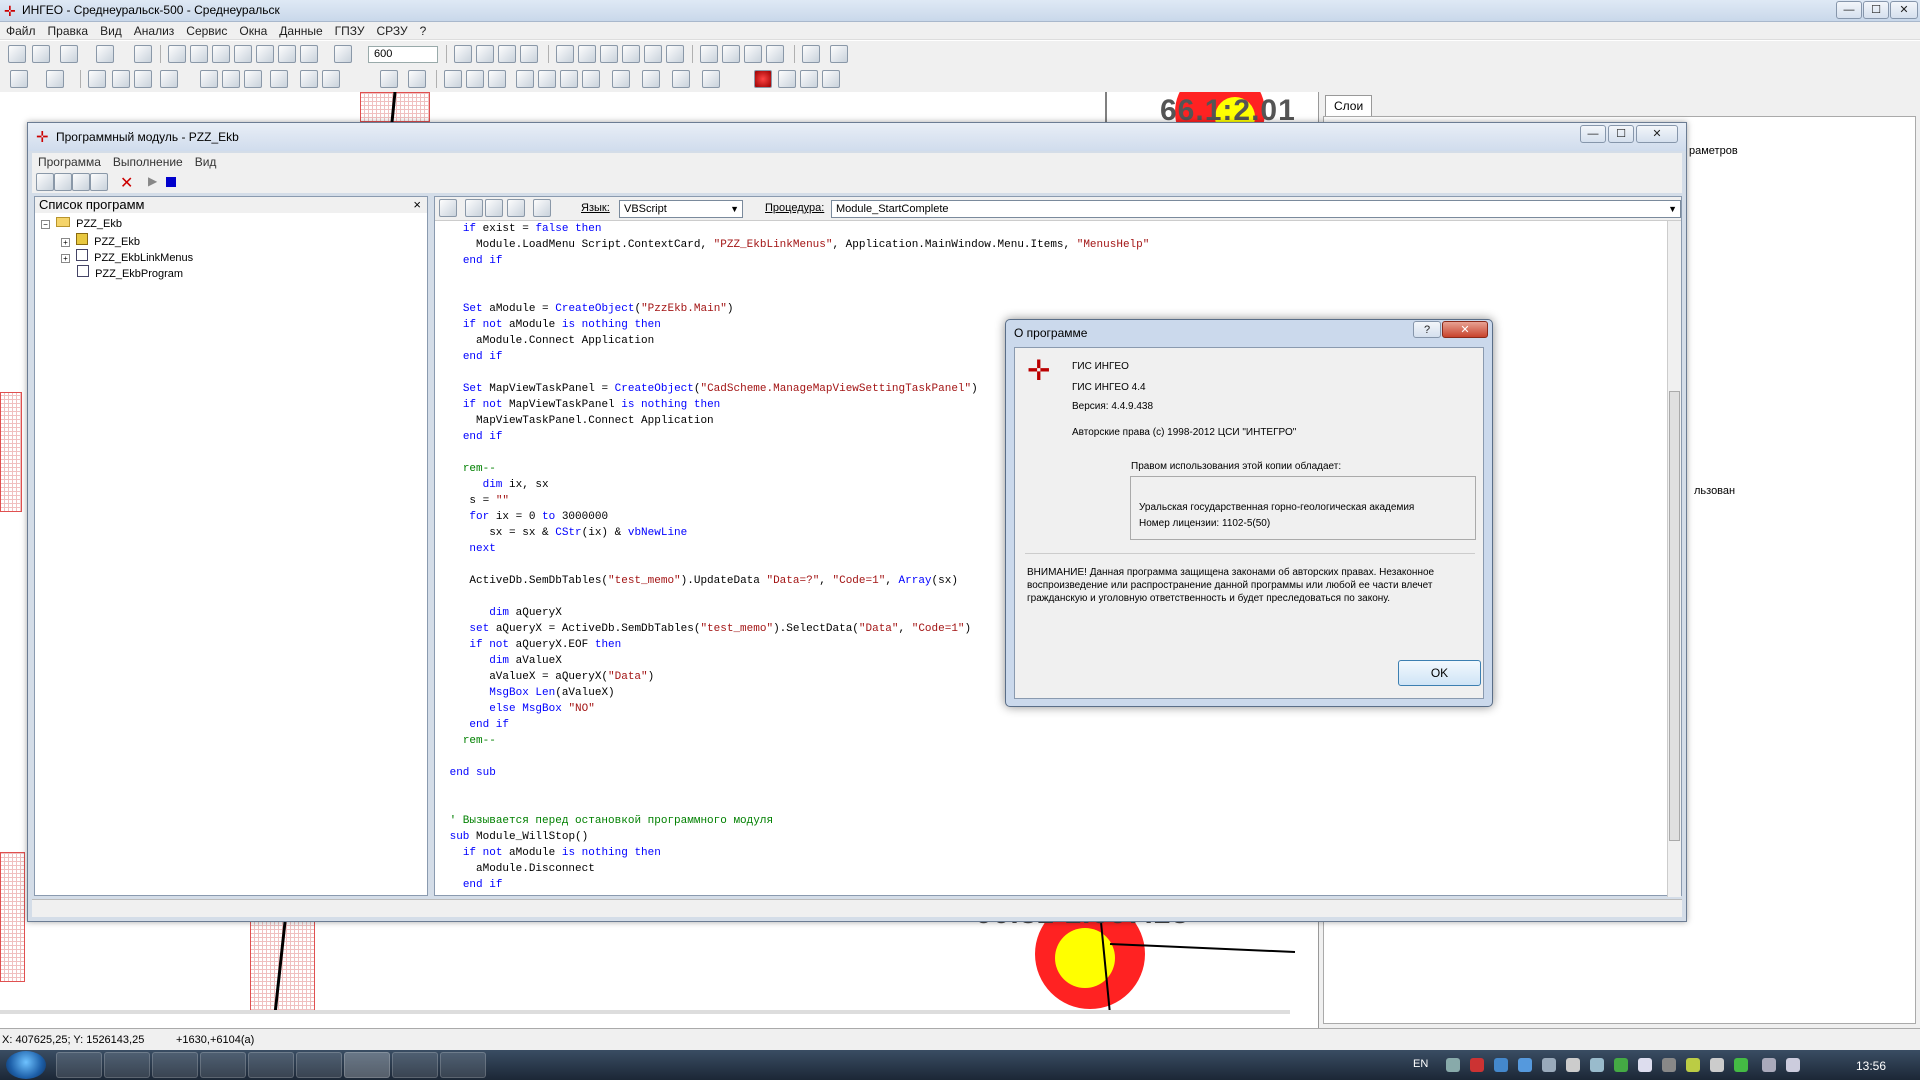  What do you see at coordinates (279, 79) in the screenshot?
I see `table-icon` at bounding box center [279, 79].